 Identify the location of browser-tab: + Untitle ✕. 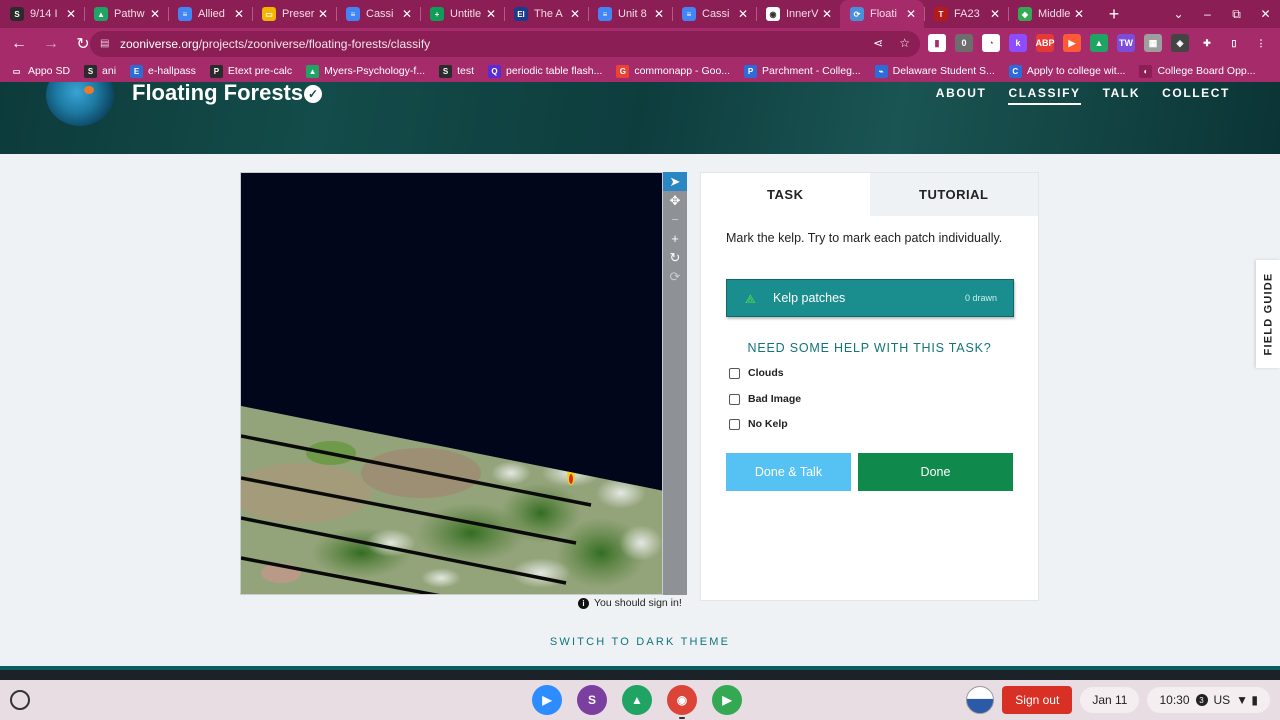
(462, 14).